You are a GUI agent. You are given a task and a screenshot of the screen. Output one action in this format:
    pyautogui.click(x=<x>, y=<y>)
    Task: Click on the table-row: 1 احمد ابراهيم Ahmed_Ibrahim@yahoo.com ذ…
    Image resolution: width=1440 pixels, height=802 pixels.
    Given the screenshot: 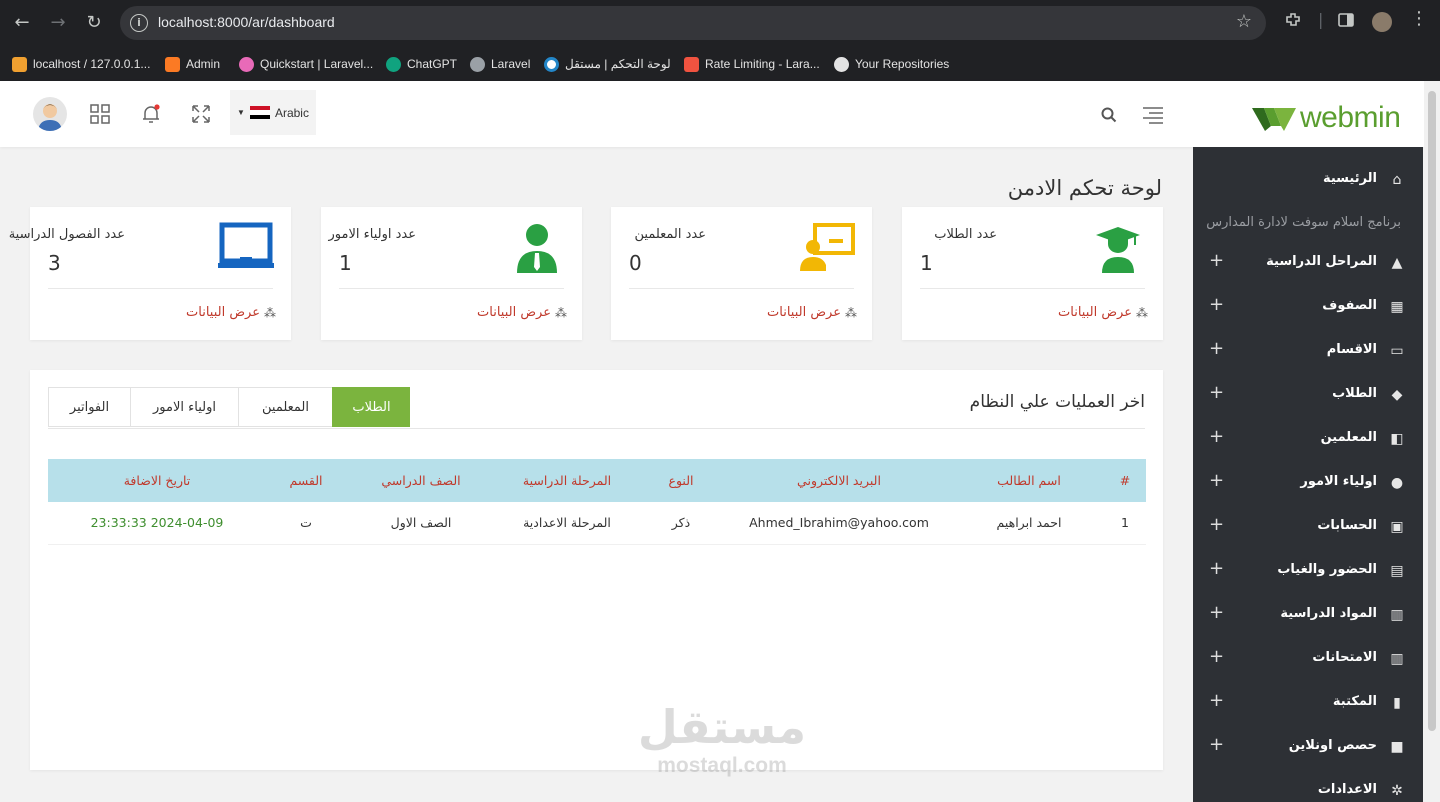 What is the action you would take?
    pyautogui.click(x=597, y=523)
    